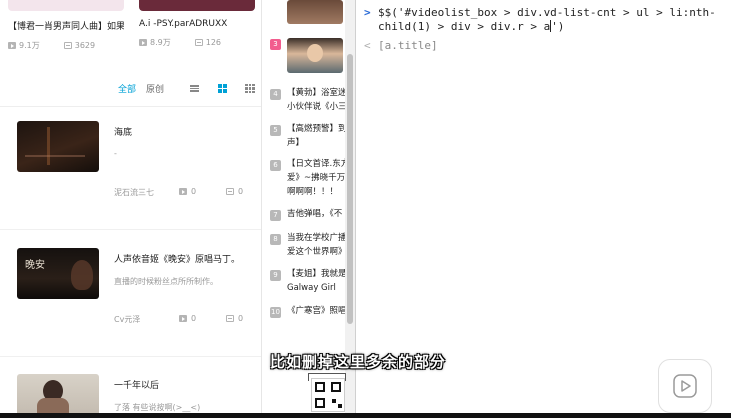 The width and height of the screenshot is (731, 418). Describe the element at coordinates (316, 281) in the screenshot. I see `rank-title: 【麦姐】我就是 Galway Girl` at that location.